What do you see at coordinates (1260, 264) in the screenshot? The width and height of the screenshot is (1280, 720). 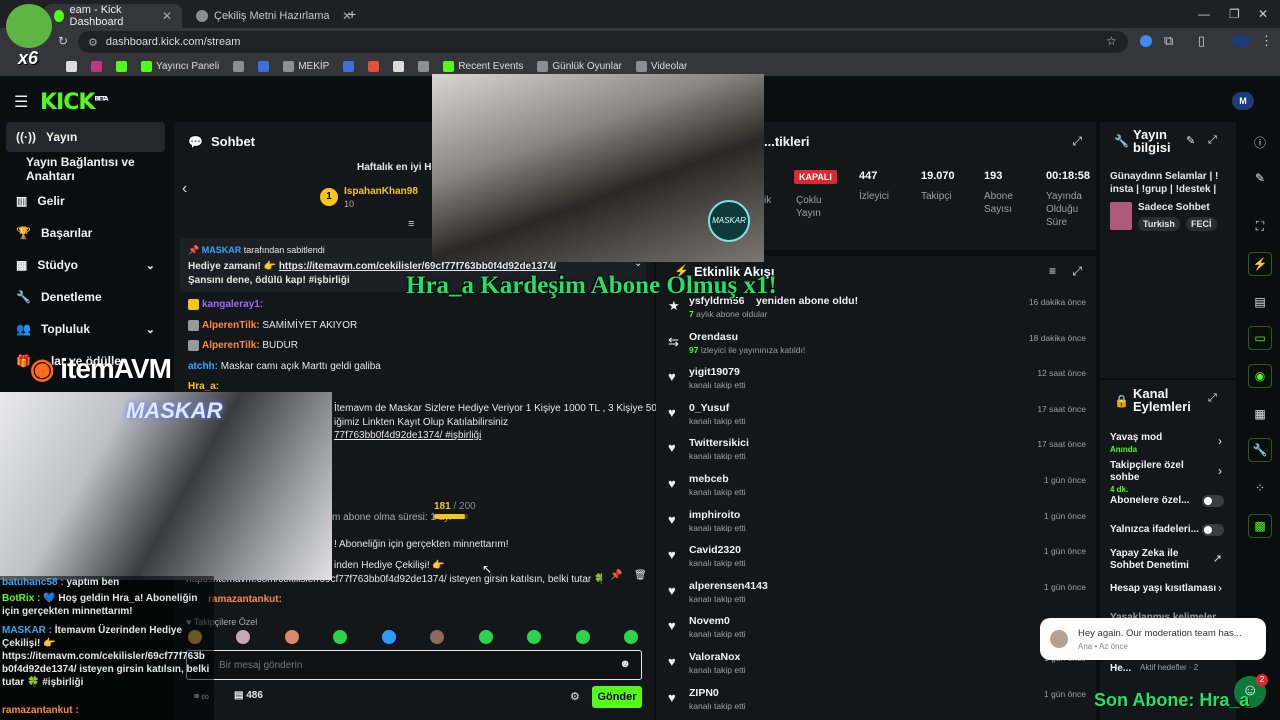 I see `lightning-icon: ⚡` at bounding box center [1260, 264].